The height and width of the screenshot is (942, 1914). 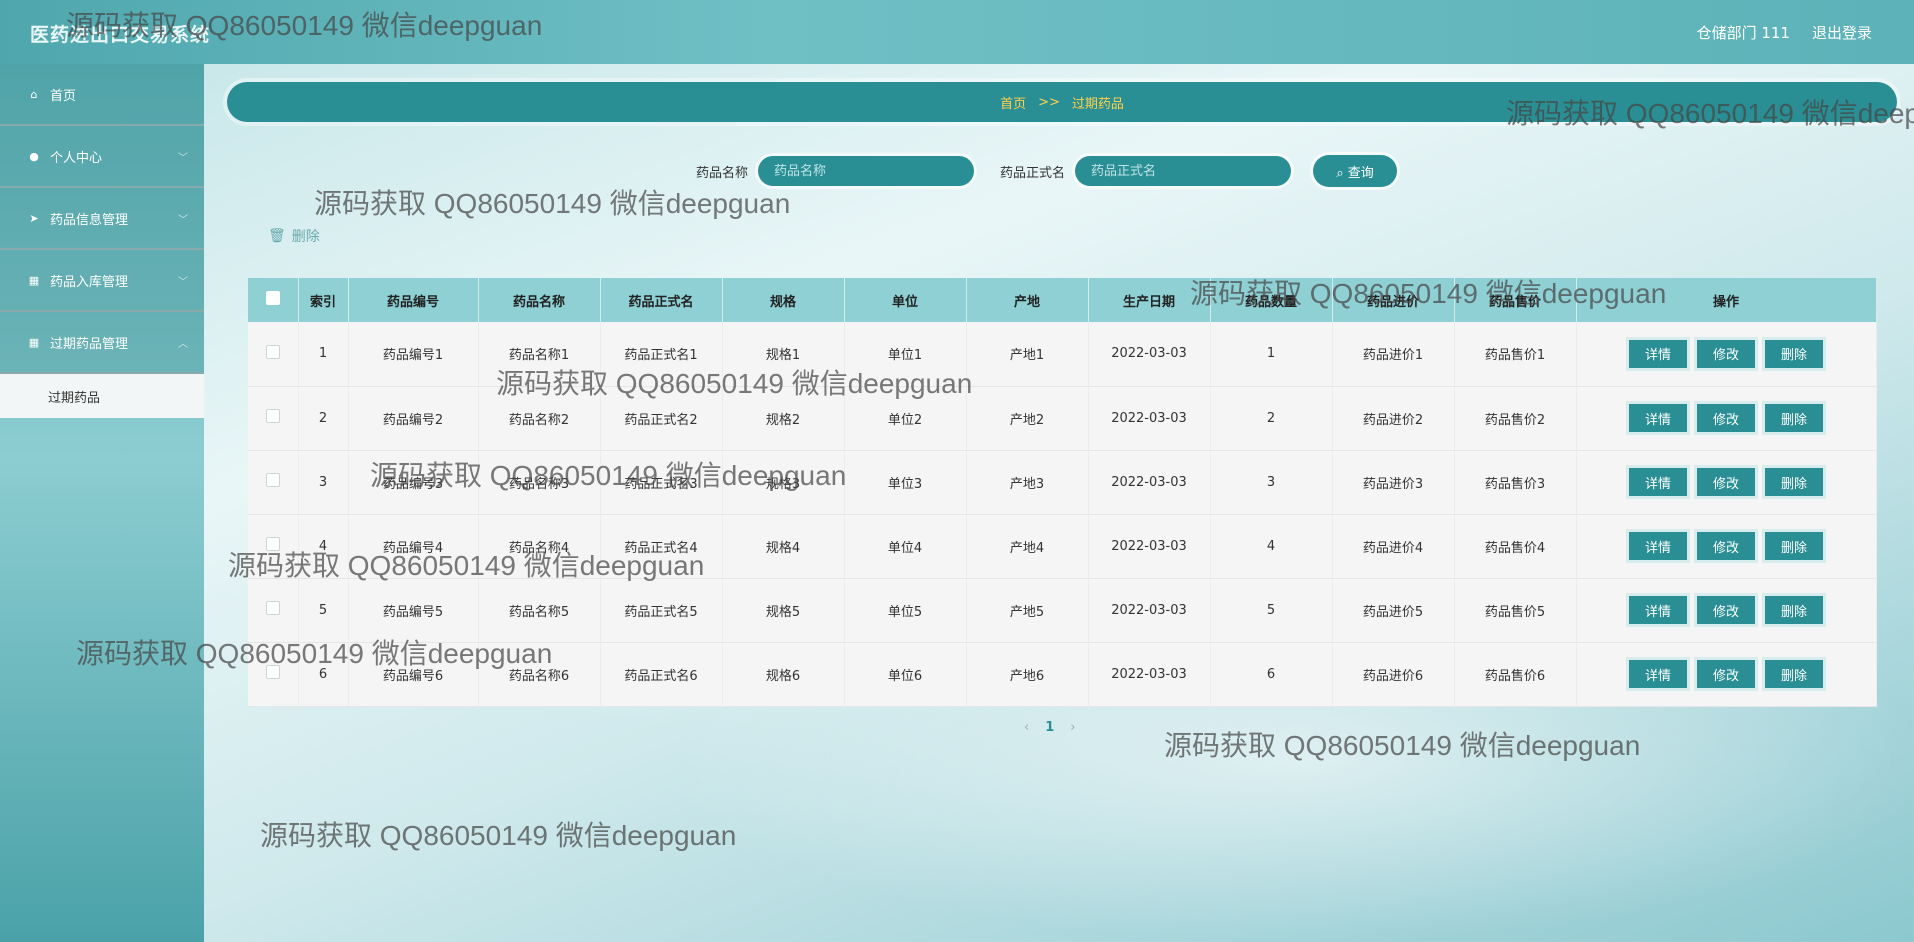 What do you see at coordinates (661, 418) in the screenshot?
I see `table-cell: 药品正式名2` at bounding box center [661, 418].